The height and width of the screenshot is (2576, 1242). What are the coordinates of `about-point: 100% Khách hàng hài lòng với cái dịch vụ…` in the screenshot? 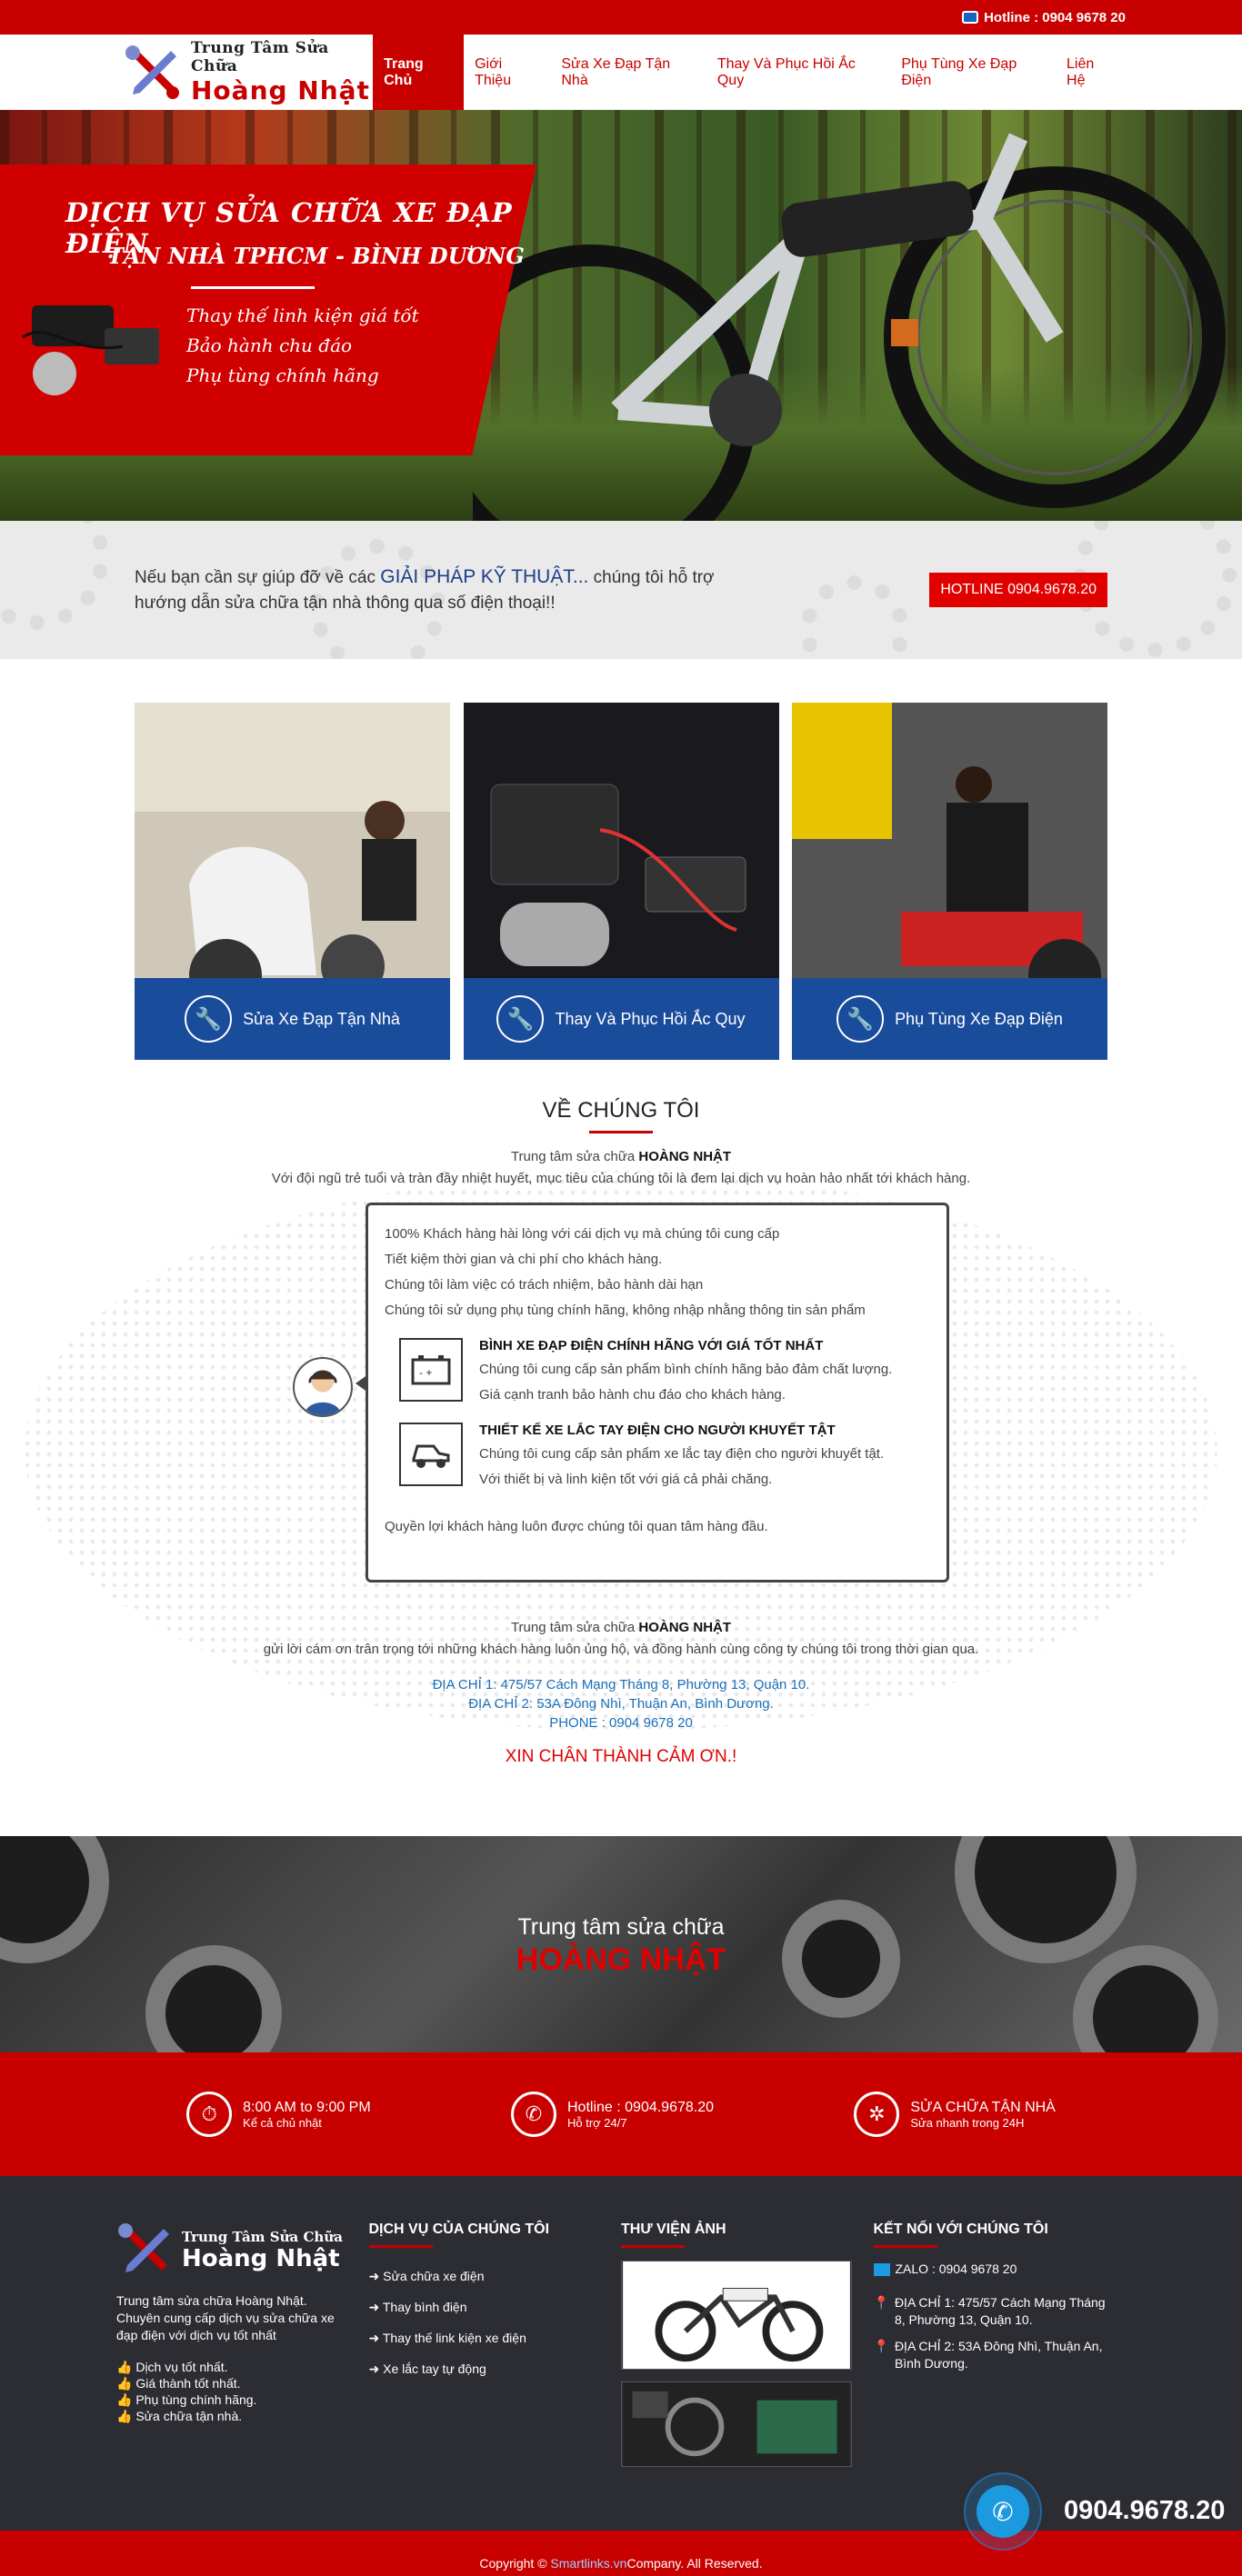 It's located at (583, 1234).